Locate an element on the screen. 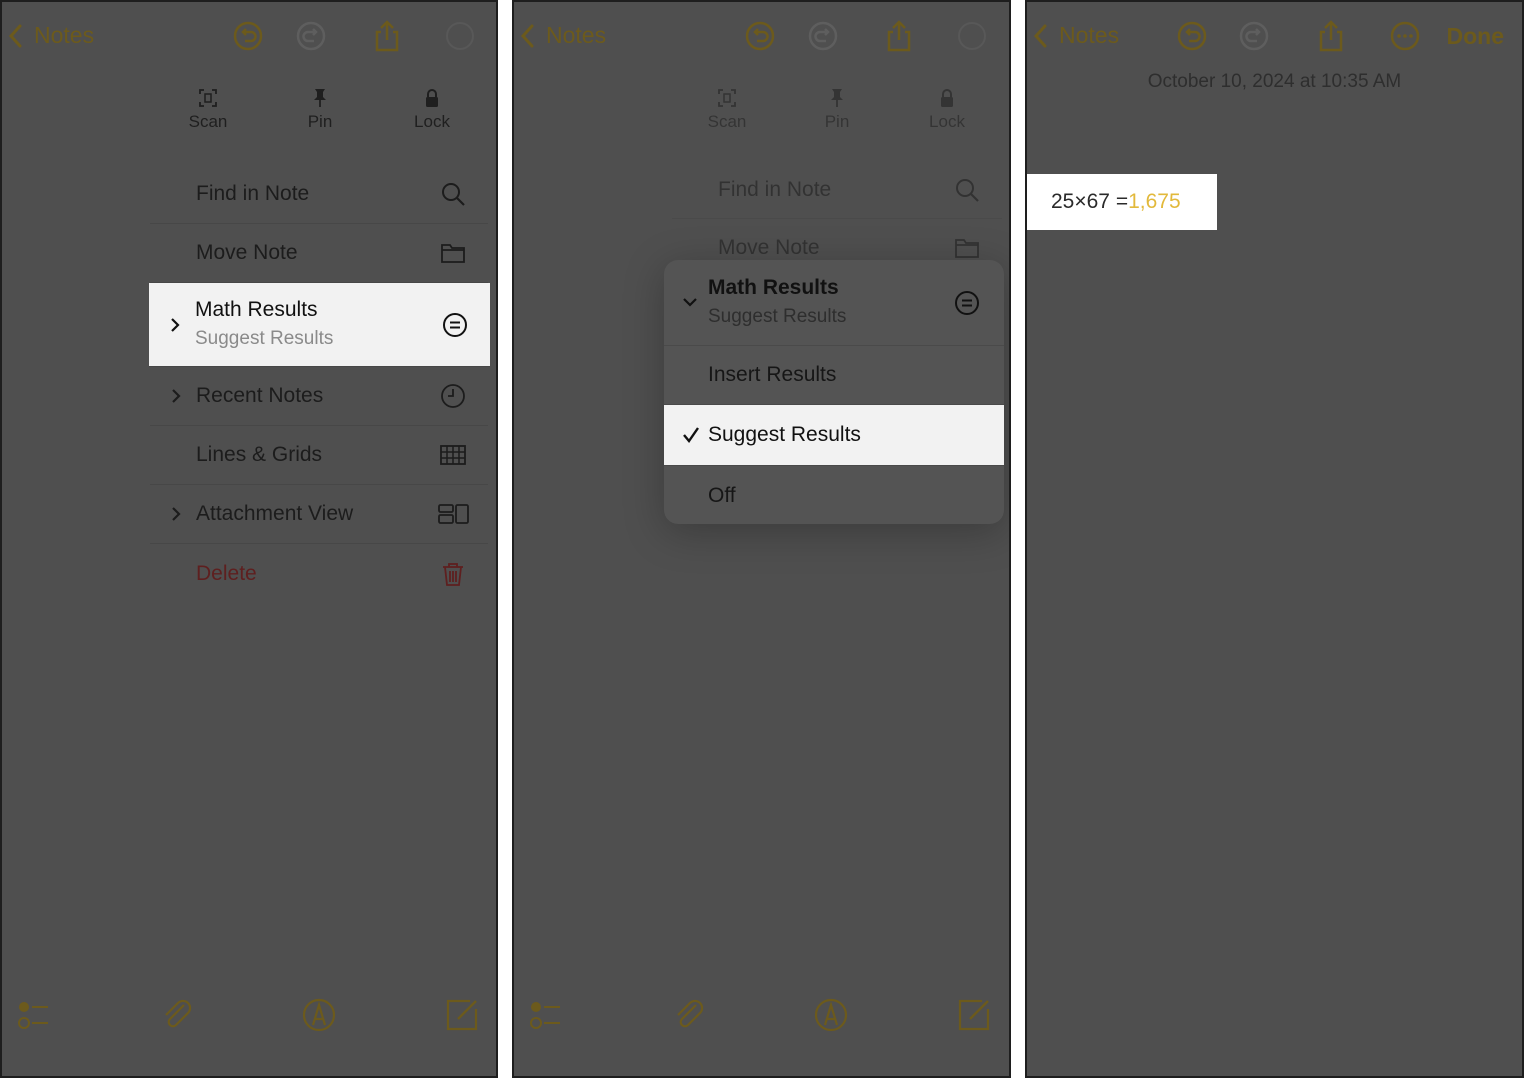  chevron-down-icon is located at coordinates (690, 302).